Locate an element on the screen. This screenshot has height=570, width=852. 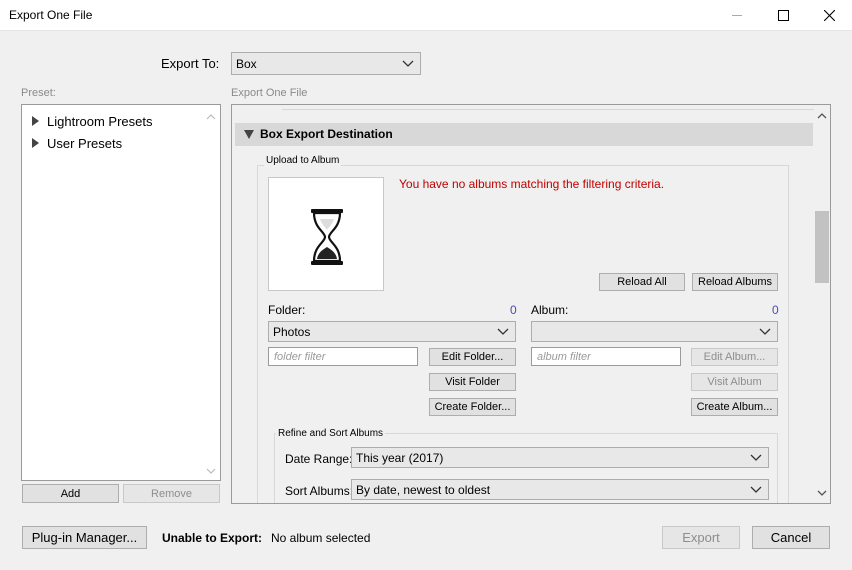
close-icon is located at coordinates (829, 15).